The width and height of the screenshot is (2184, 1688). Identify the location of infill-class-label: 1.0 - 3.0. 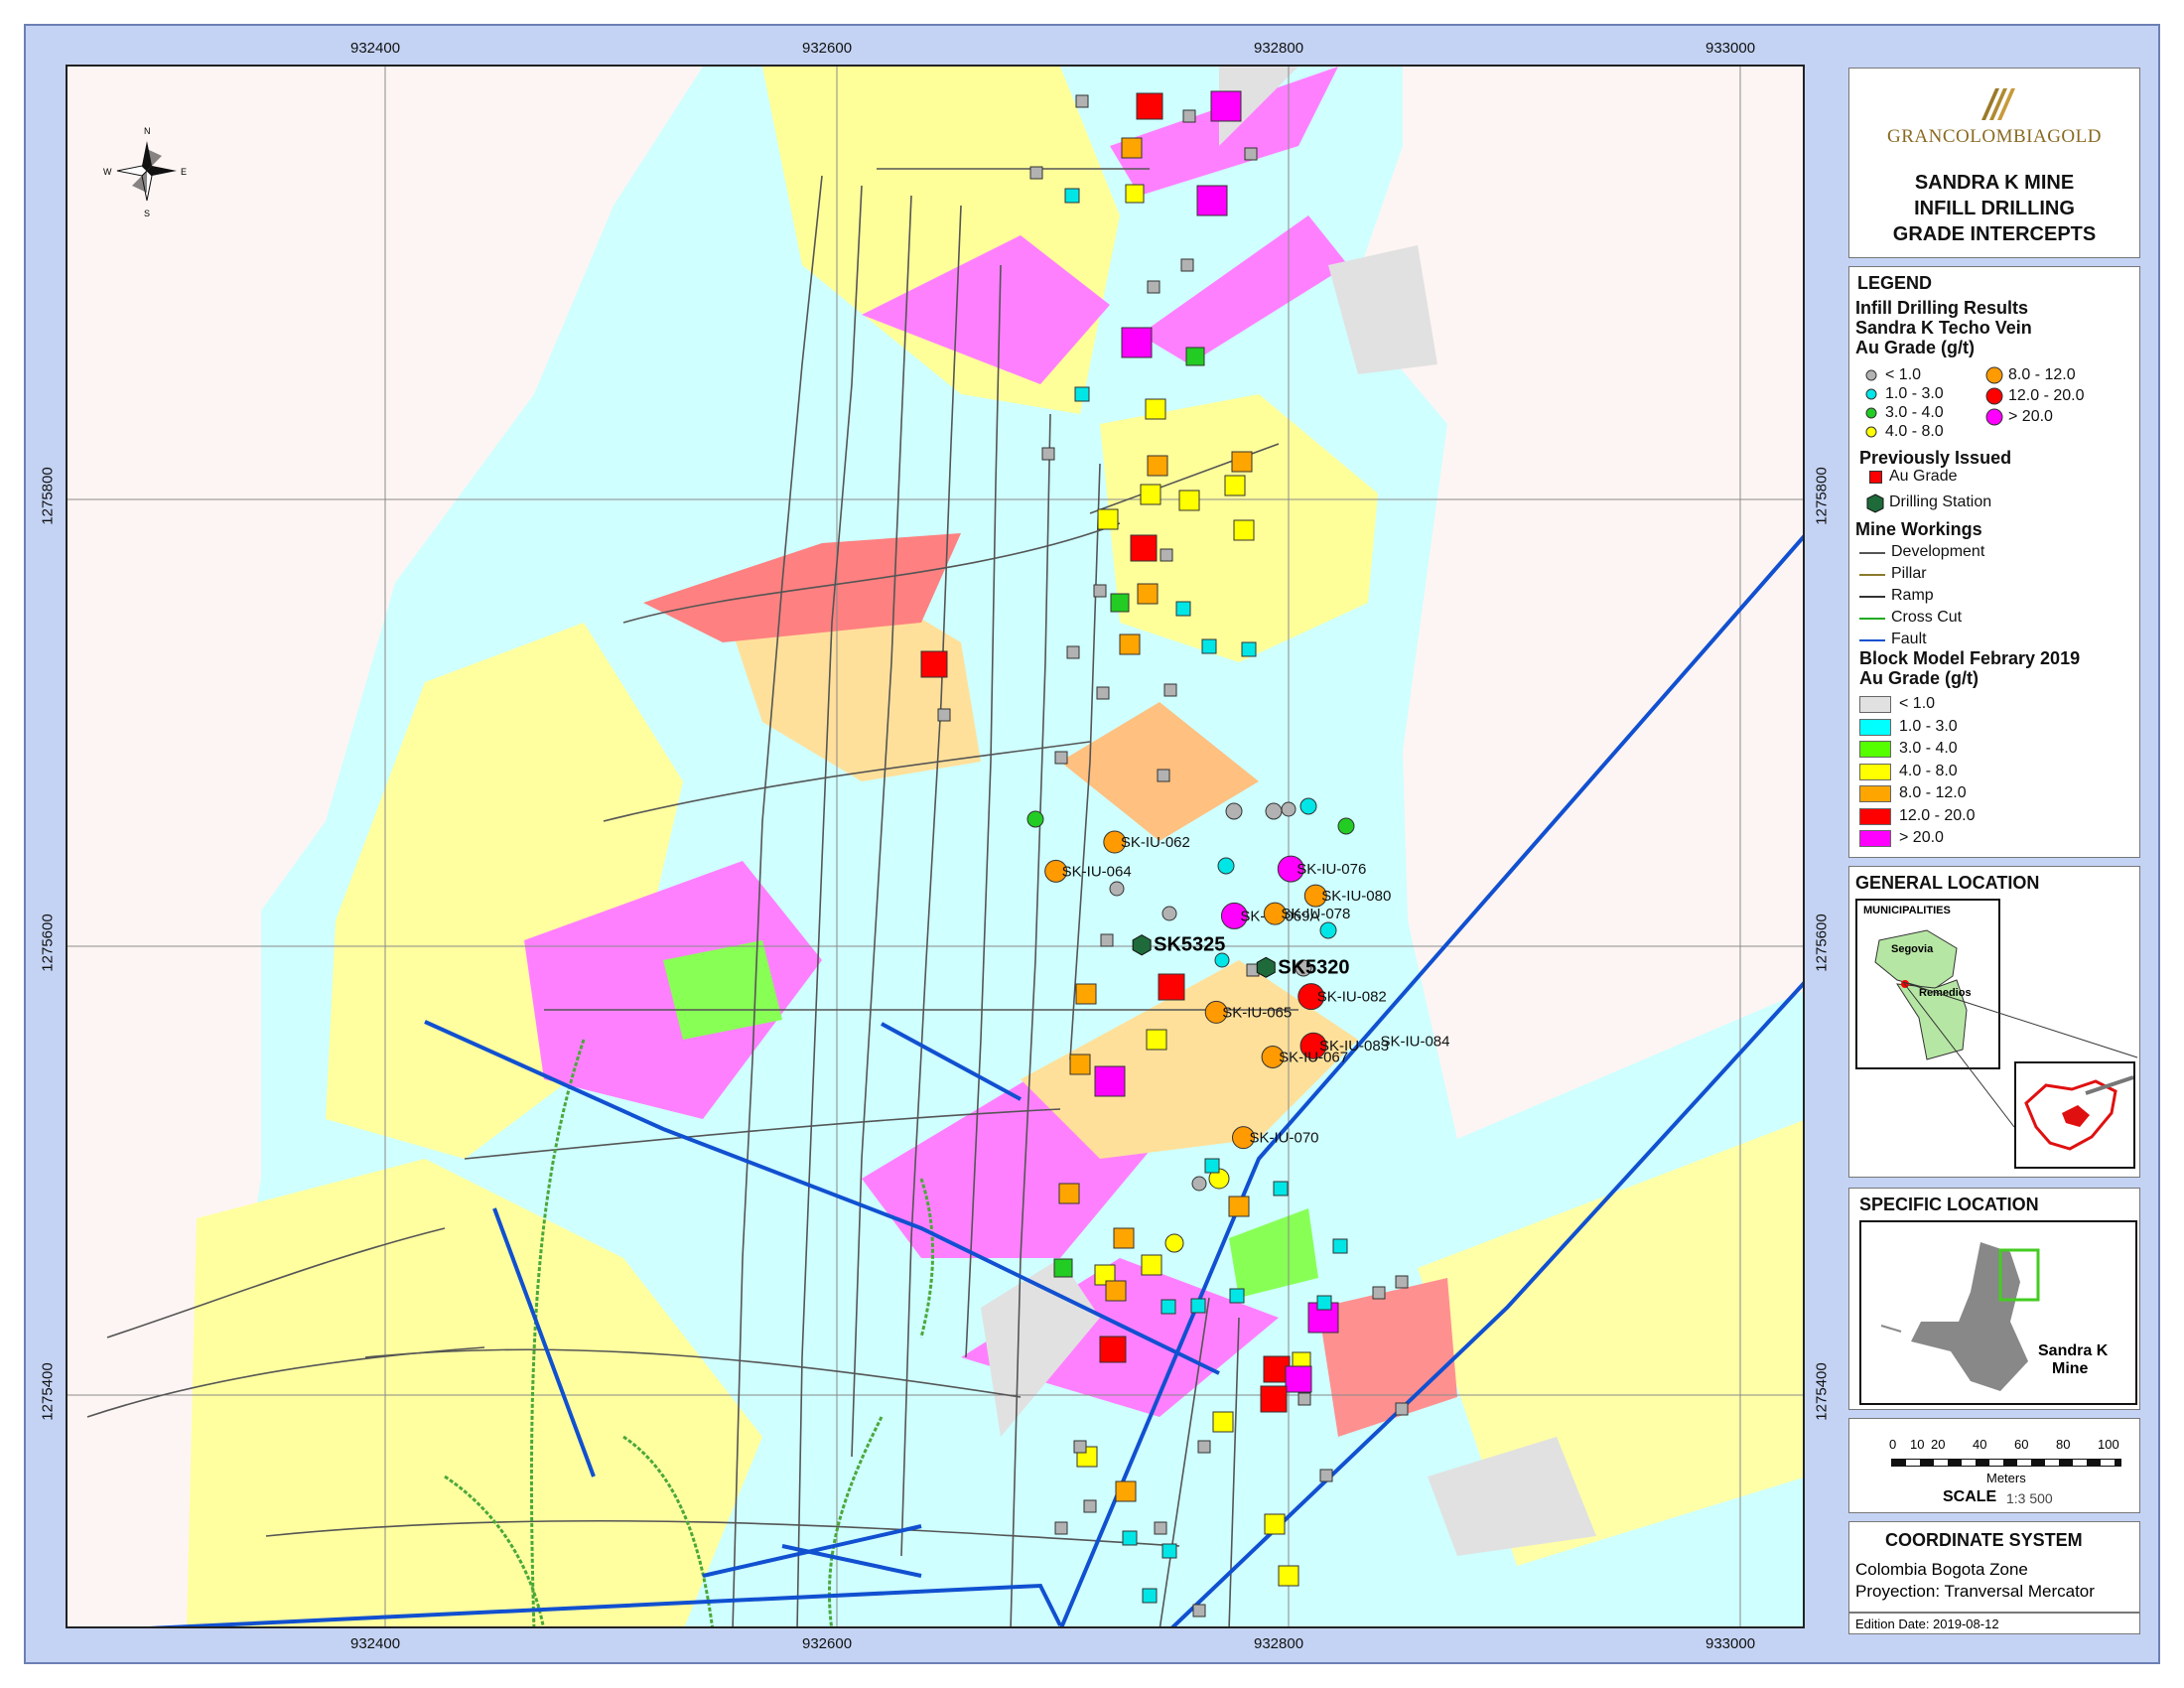
(1914, 393).